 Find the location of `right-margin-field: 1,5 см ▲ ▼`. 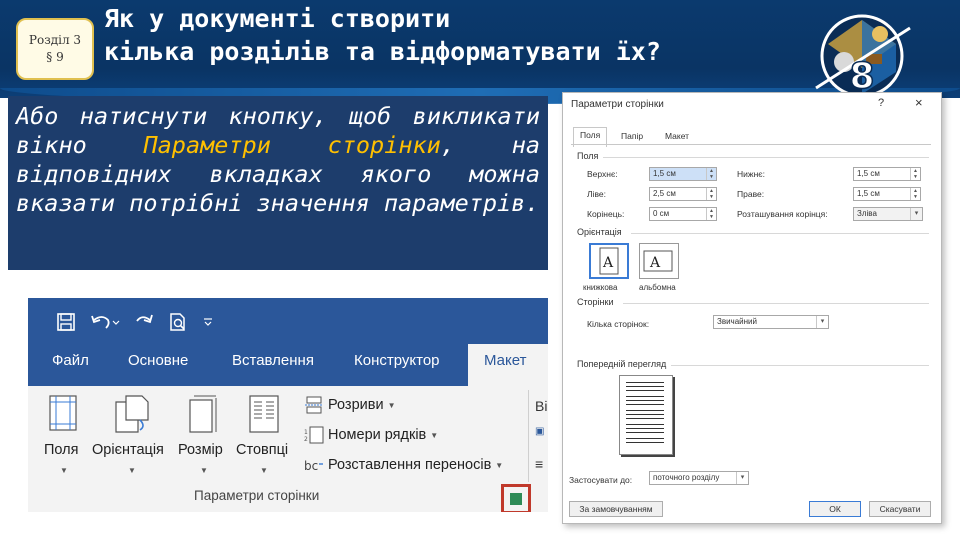

right-margin-field: 1,5 см ▲ ▼ is located at coordinates (887, 194).